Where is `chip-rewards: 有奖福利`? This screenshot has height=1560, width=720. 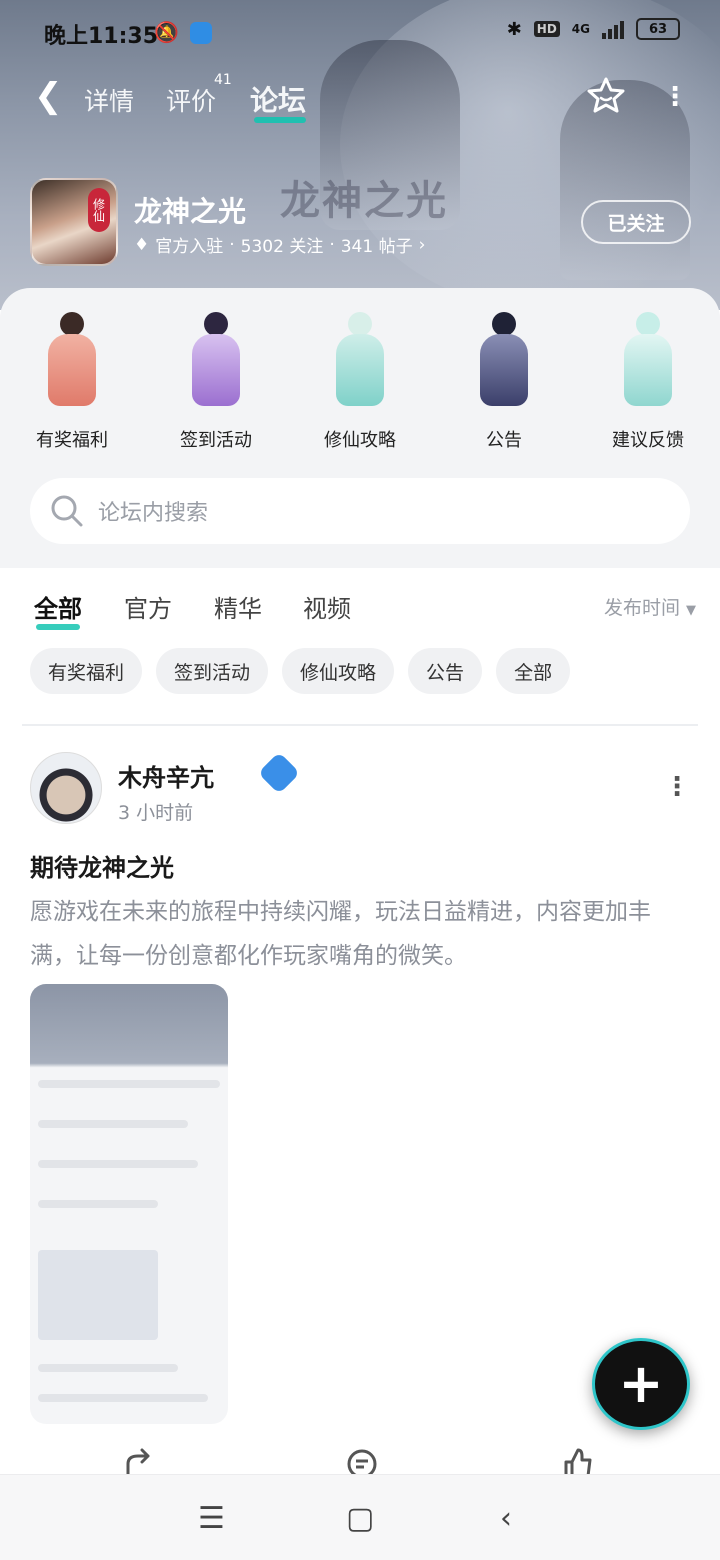
chip-rewards: 有奖福利 is located at coordinates (86, 671).